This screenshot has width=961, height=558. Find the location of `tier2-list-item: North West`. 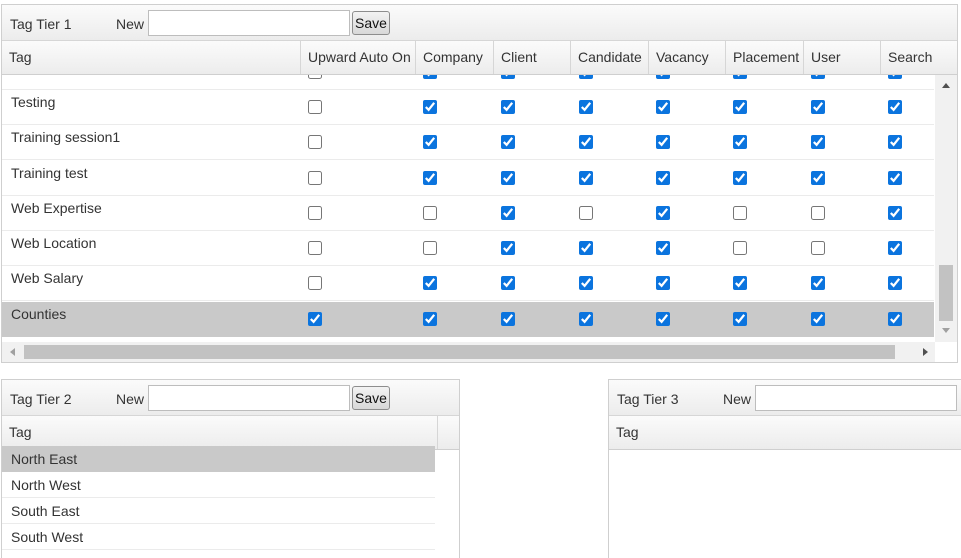

tier2-list-item: North West is located at coordinates (218, 485).